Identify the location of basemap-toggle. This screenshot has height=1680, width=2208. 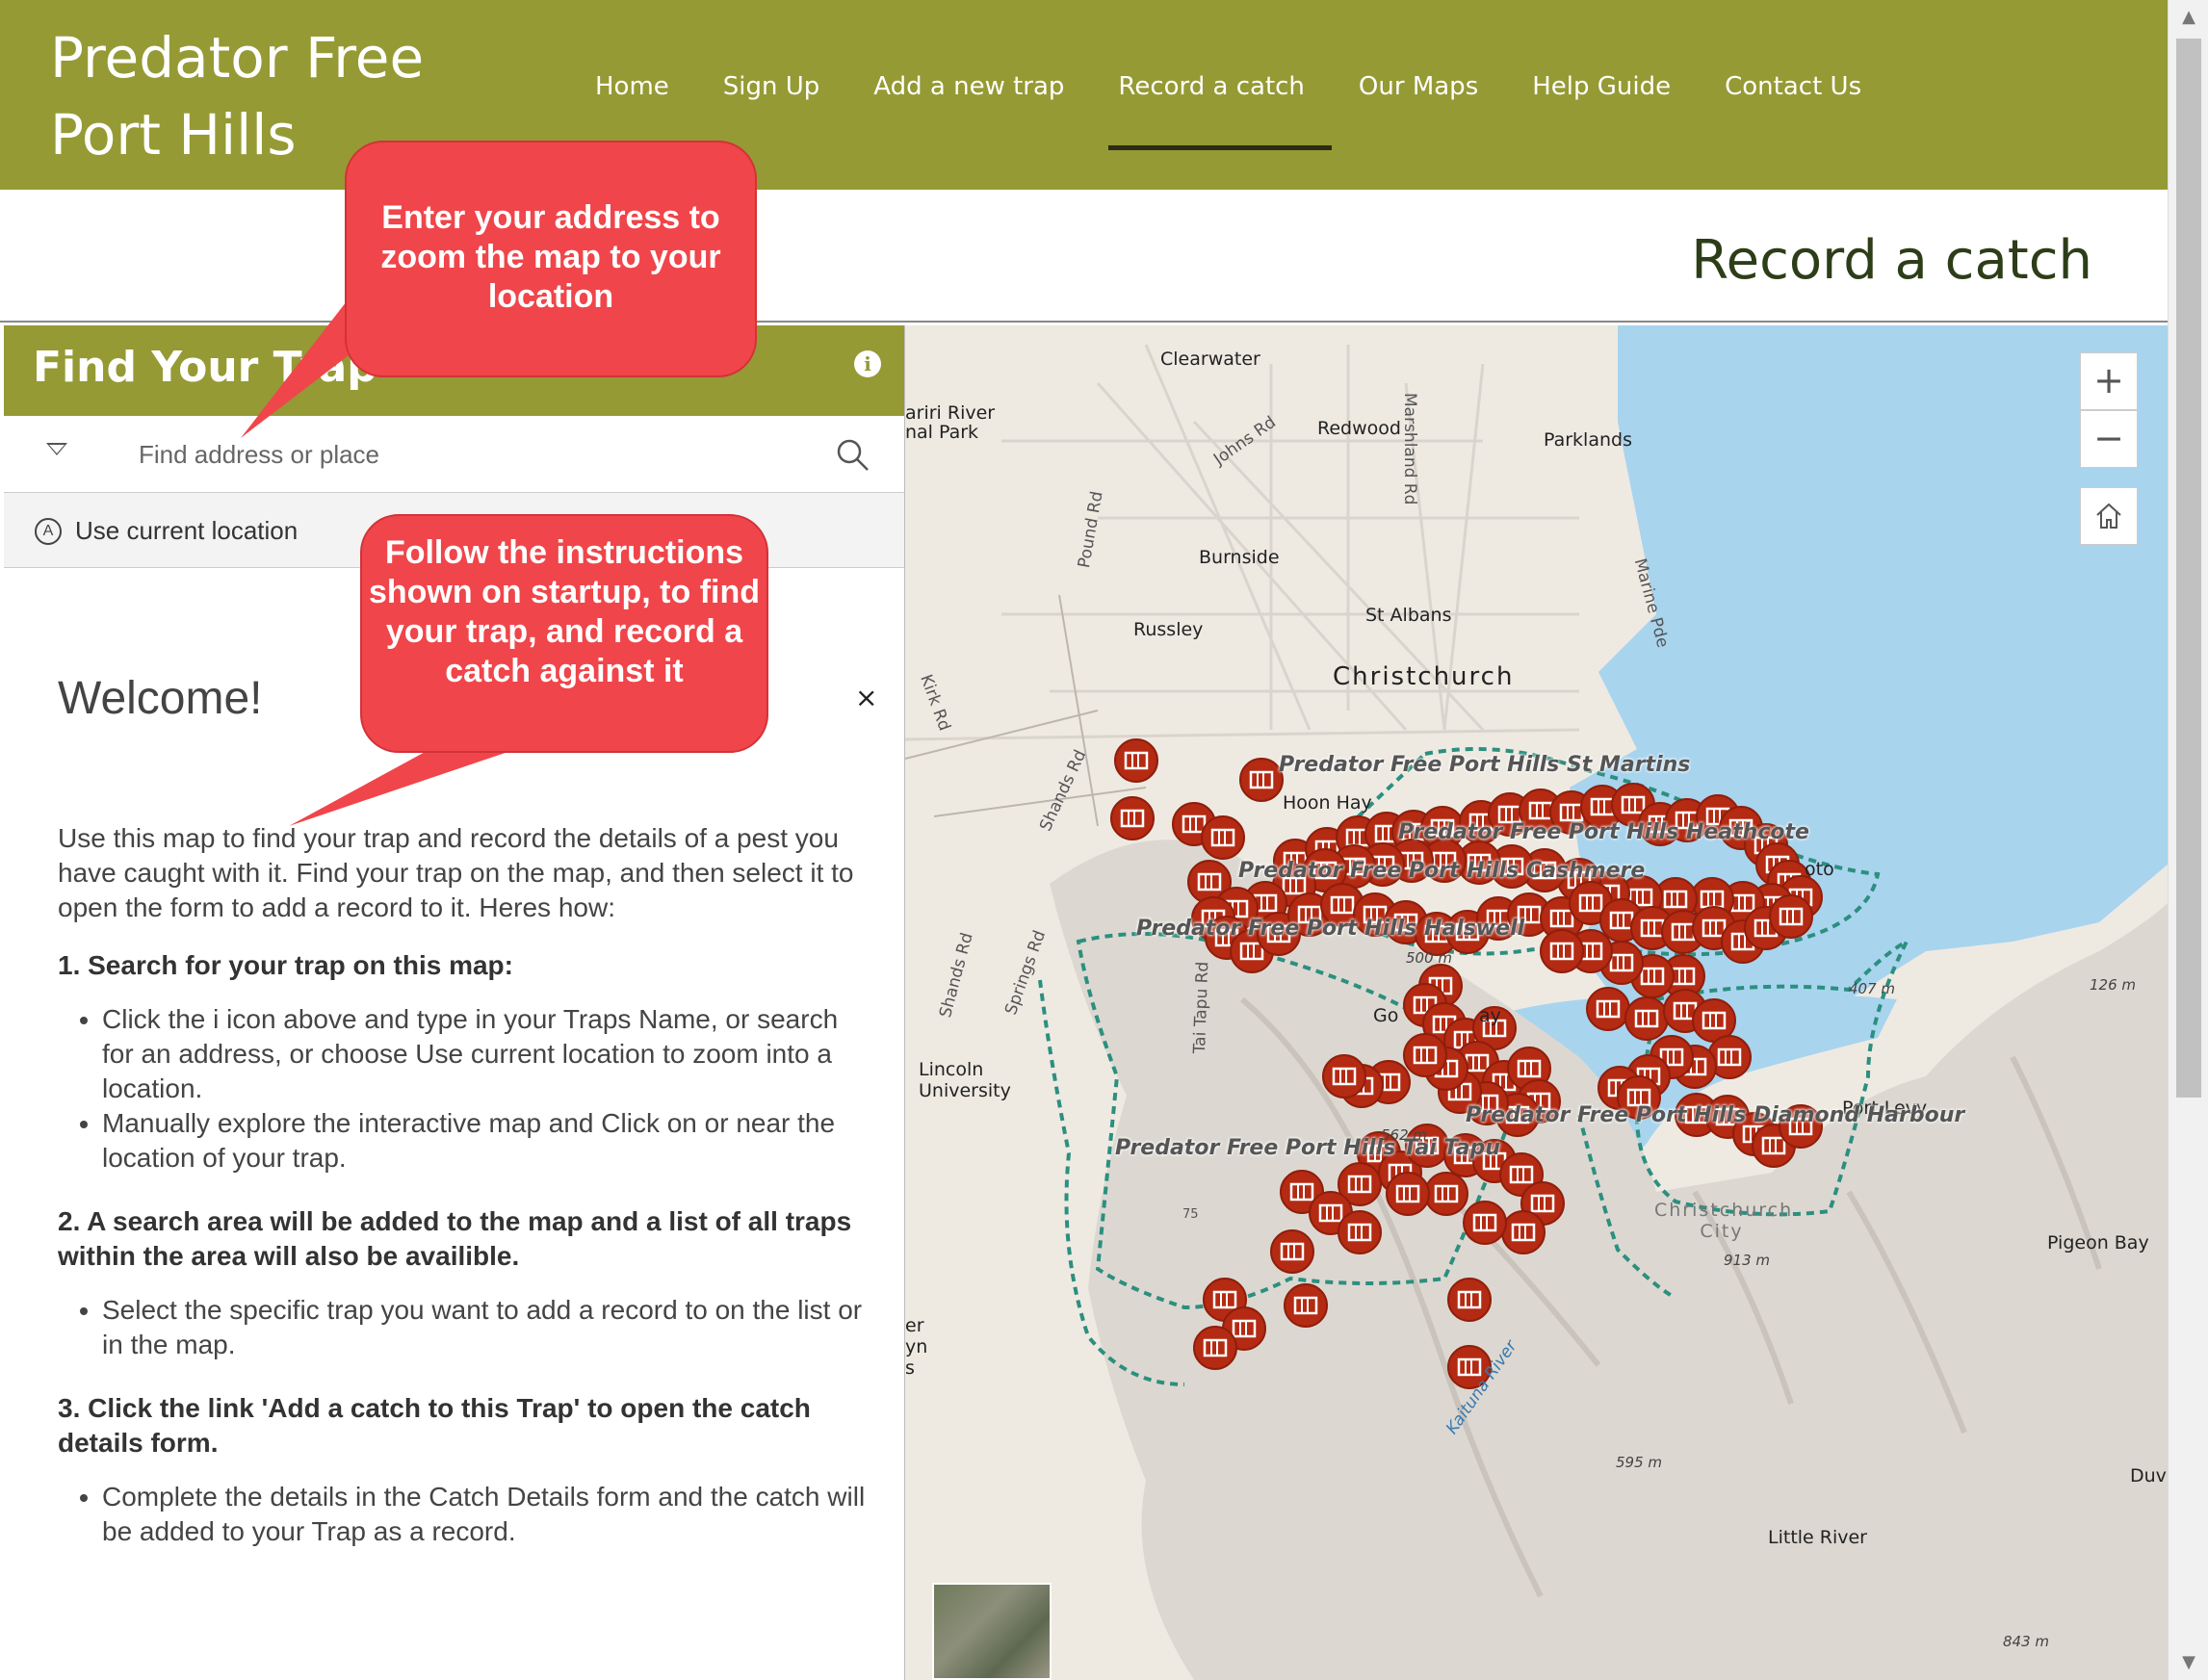
(992, 1632).